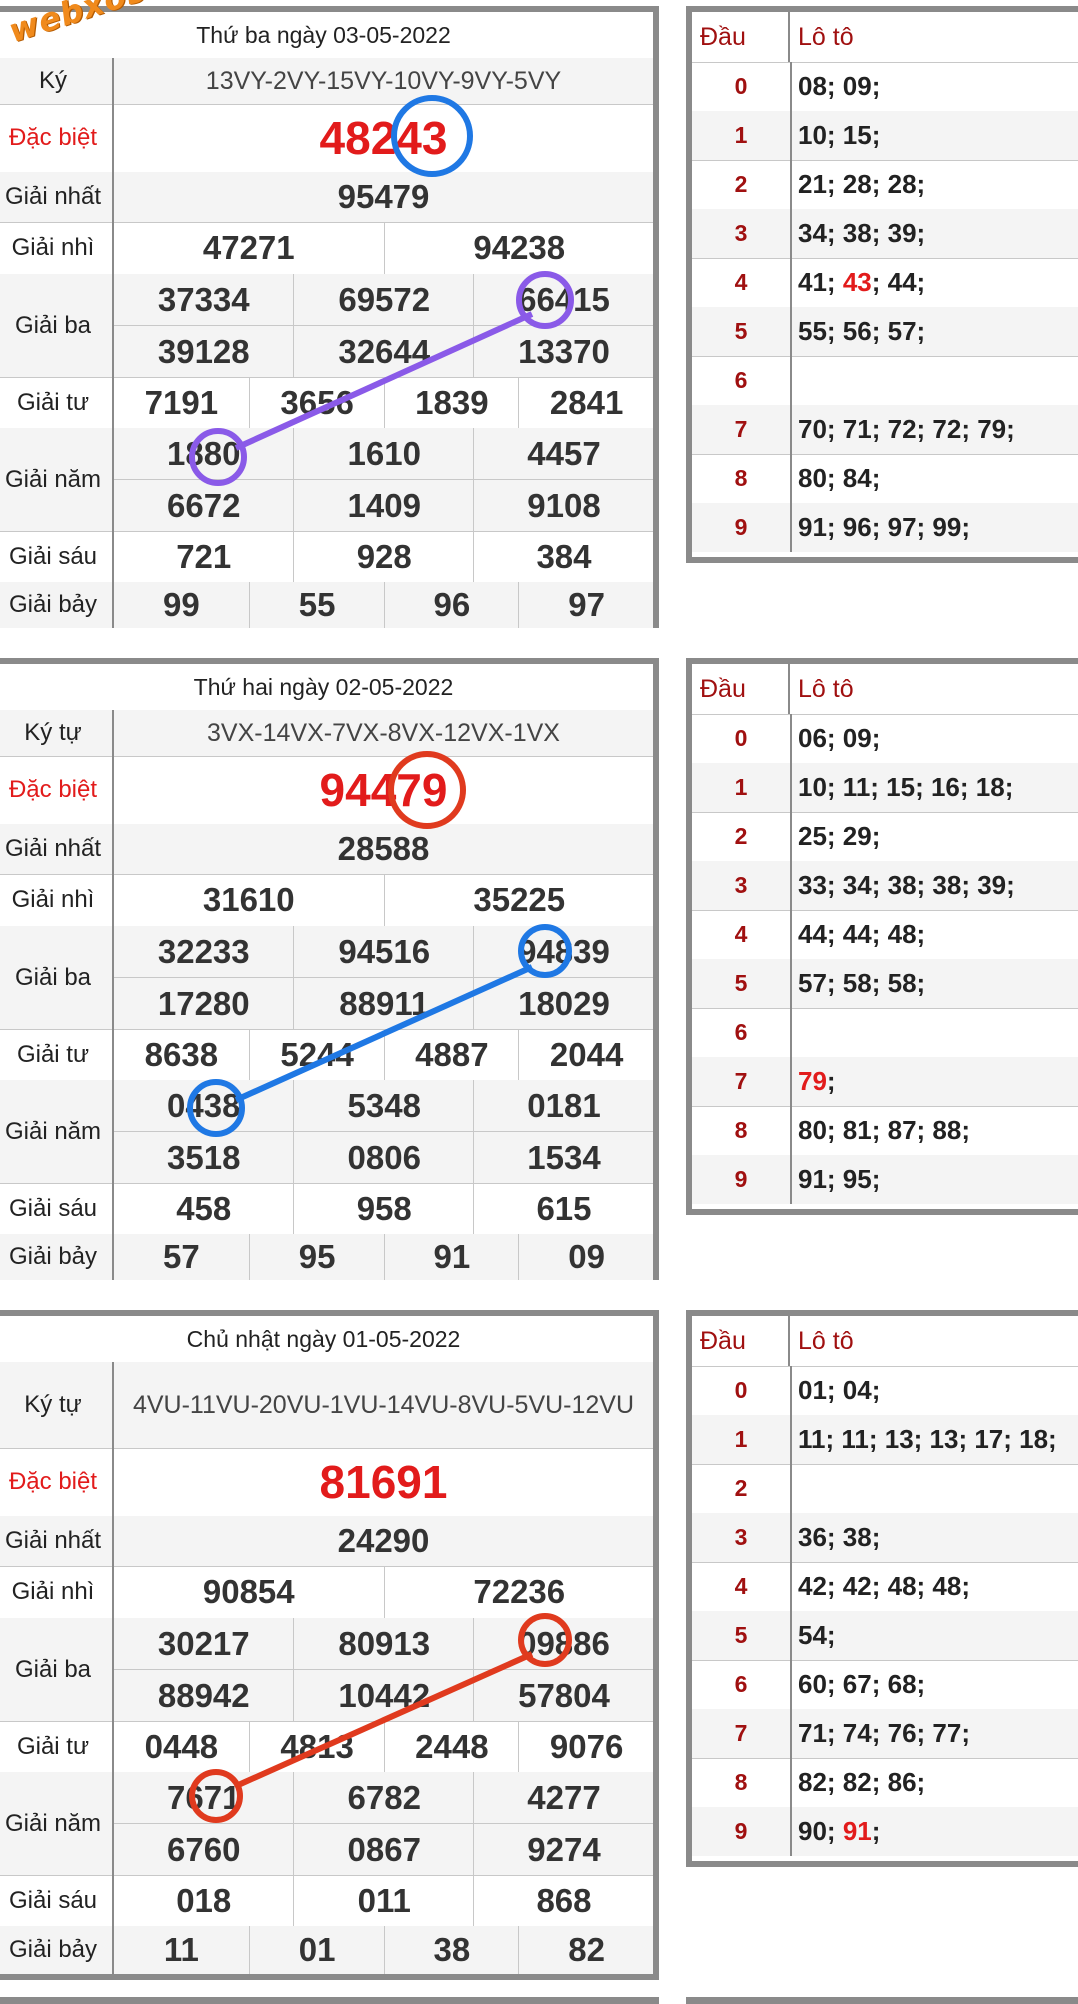  I want to click on g7-value: 91, so click(451, 1257).